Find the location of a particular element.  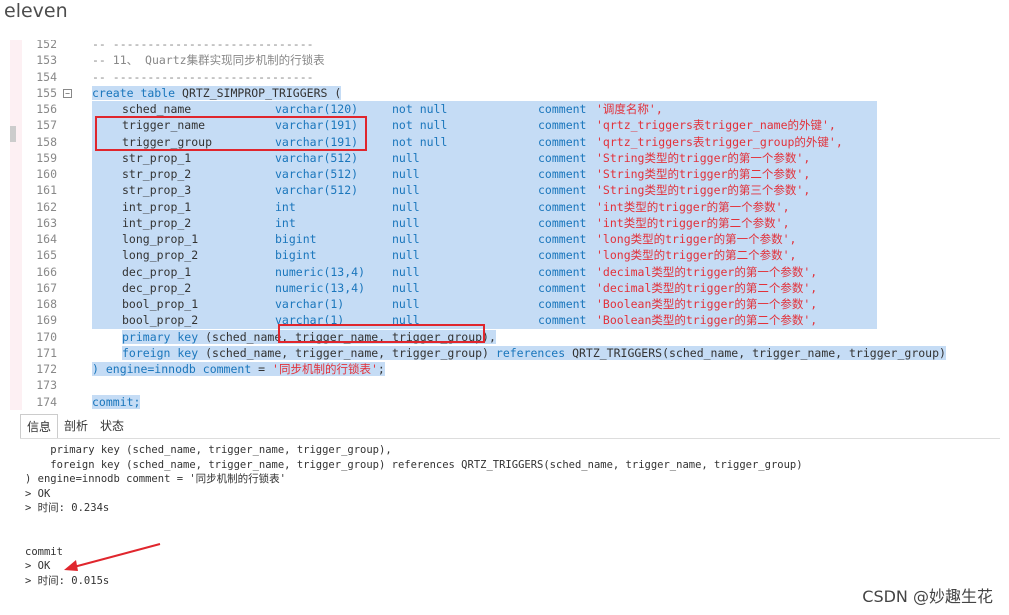

line-number: 152 is located at coordinates (46, 45).